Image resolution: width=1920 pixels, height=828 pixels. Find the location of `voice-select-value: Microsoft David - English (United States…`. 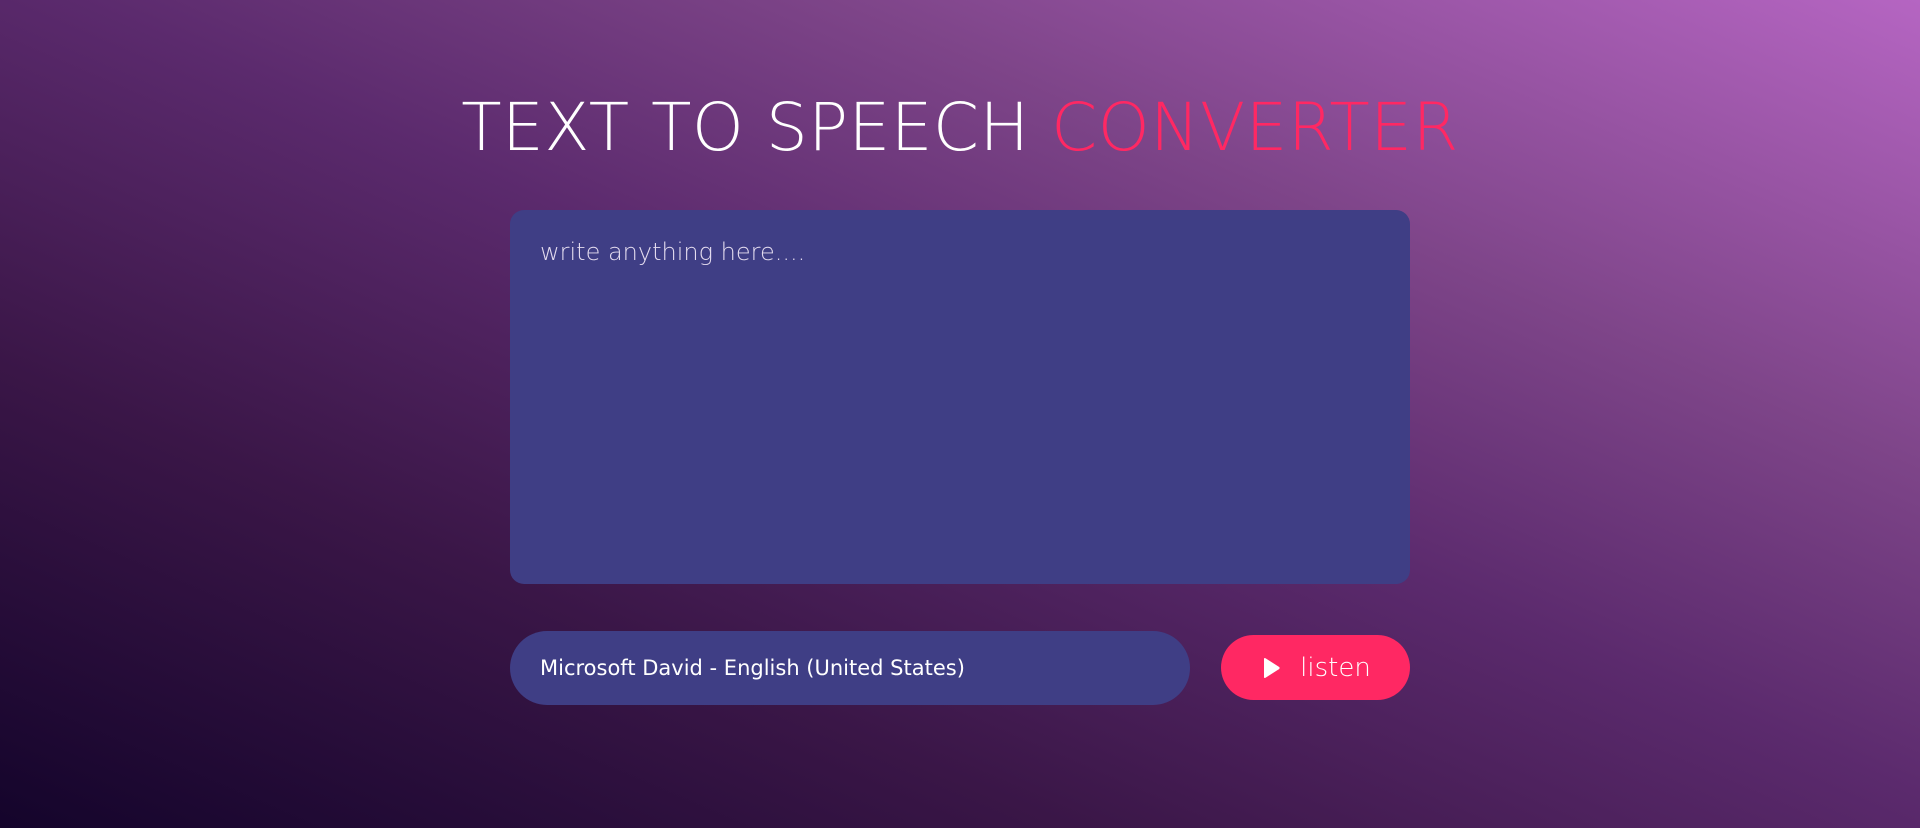

voice-select-value: Microsoft David - English (United States… is located at coordinates (752, 668).